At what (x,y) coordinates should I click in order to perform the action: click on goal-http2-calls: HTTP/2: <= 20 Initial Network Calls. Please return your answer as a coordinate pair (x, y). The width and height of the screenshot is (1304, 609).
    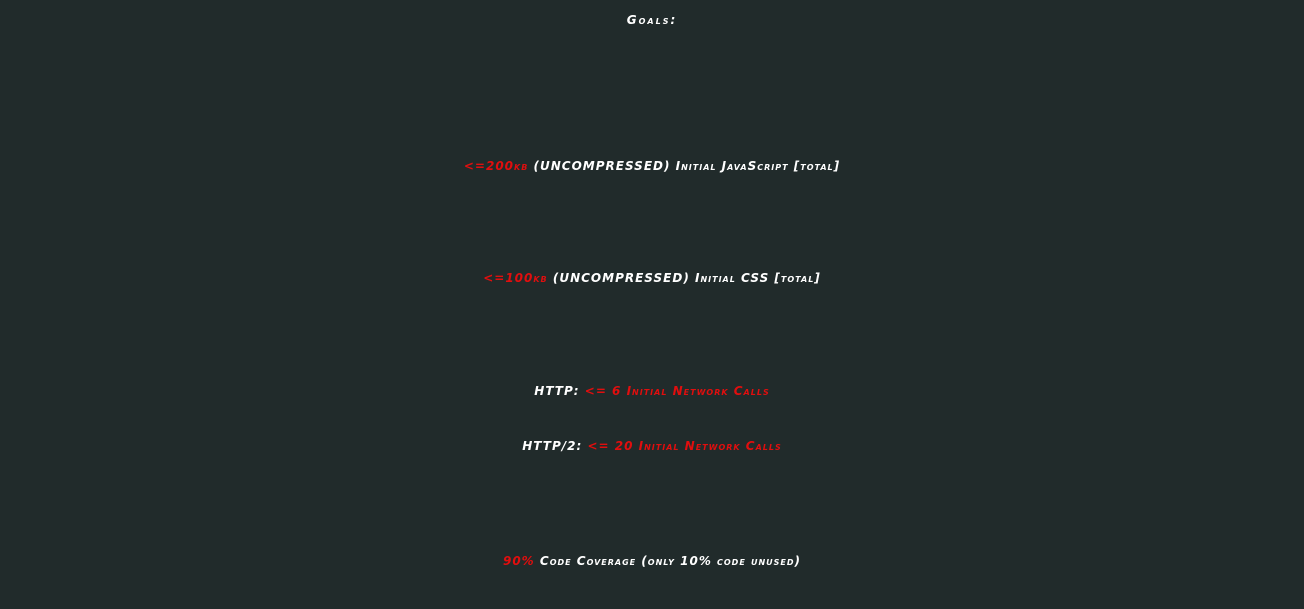
    Looking at the image, I should click on (652, 446).